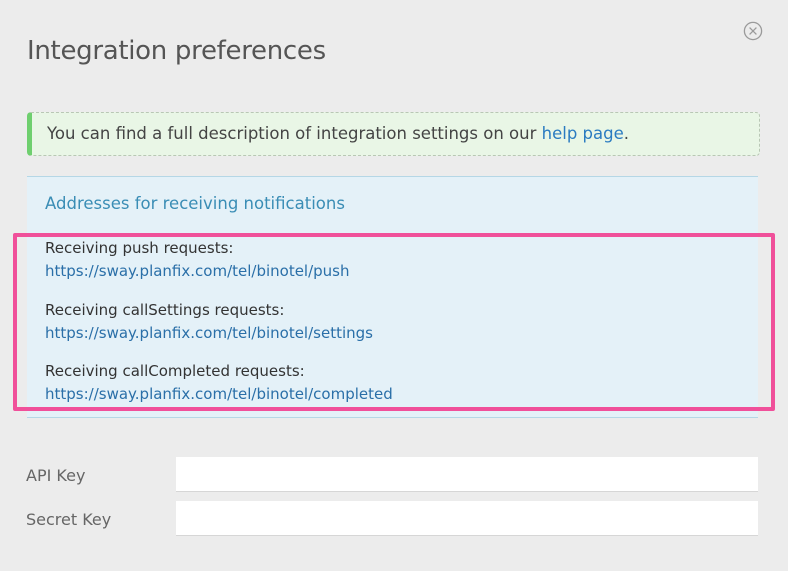 The width and height of the screenshot is (788, 571). Describe the element at coordinates (165, 310) in the screenshot. I see `call-settings-requests-label: Receiving callSettings requests:` at that location.